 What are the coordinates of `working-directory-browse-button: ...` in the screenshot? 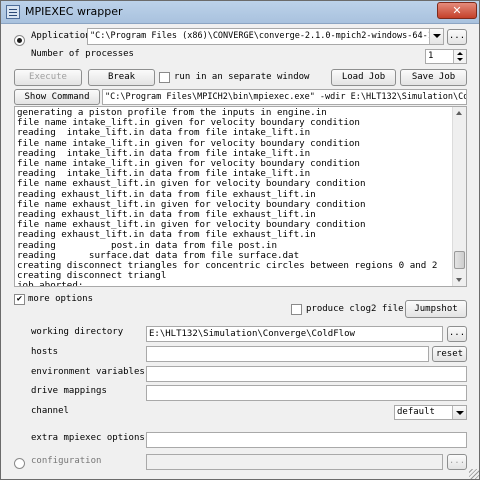 It's located at (457, 334).